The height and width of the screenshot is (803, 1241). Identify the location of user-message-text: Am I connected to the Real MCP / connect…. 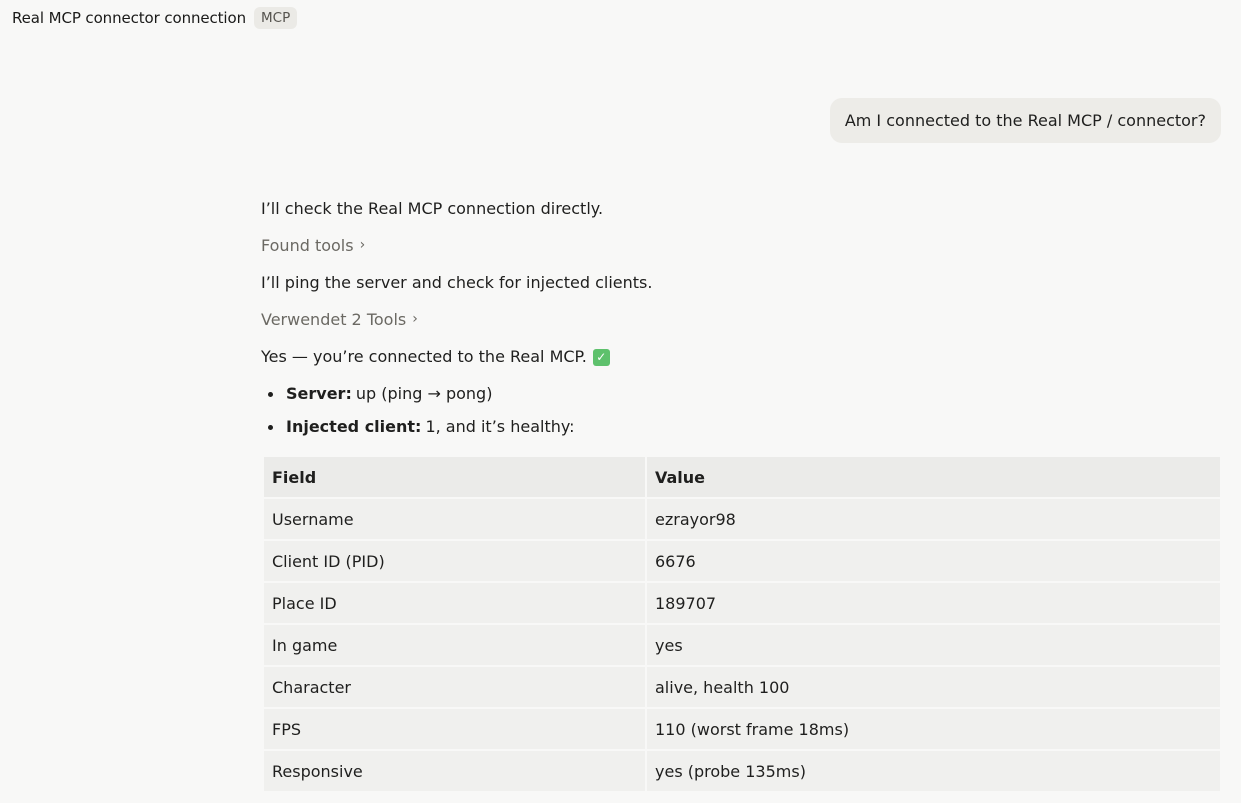
(1025, 120).